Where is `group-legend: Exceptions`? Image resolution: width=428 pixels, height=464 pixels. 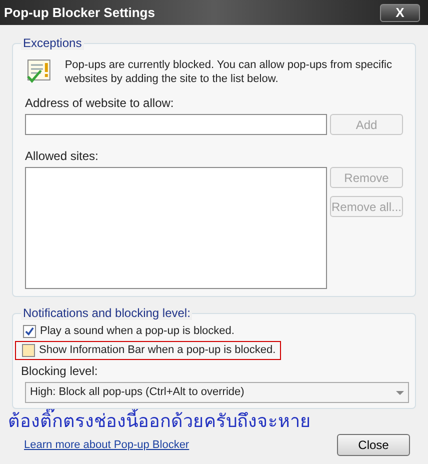 group-legend: Exceptions is located at coordinates (52, 43).